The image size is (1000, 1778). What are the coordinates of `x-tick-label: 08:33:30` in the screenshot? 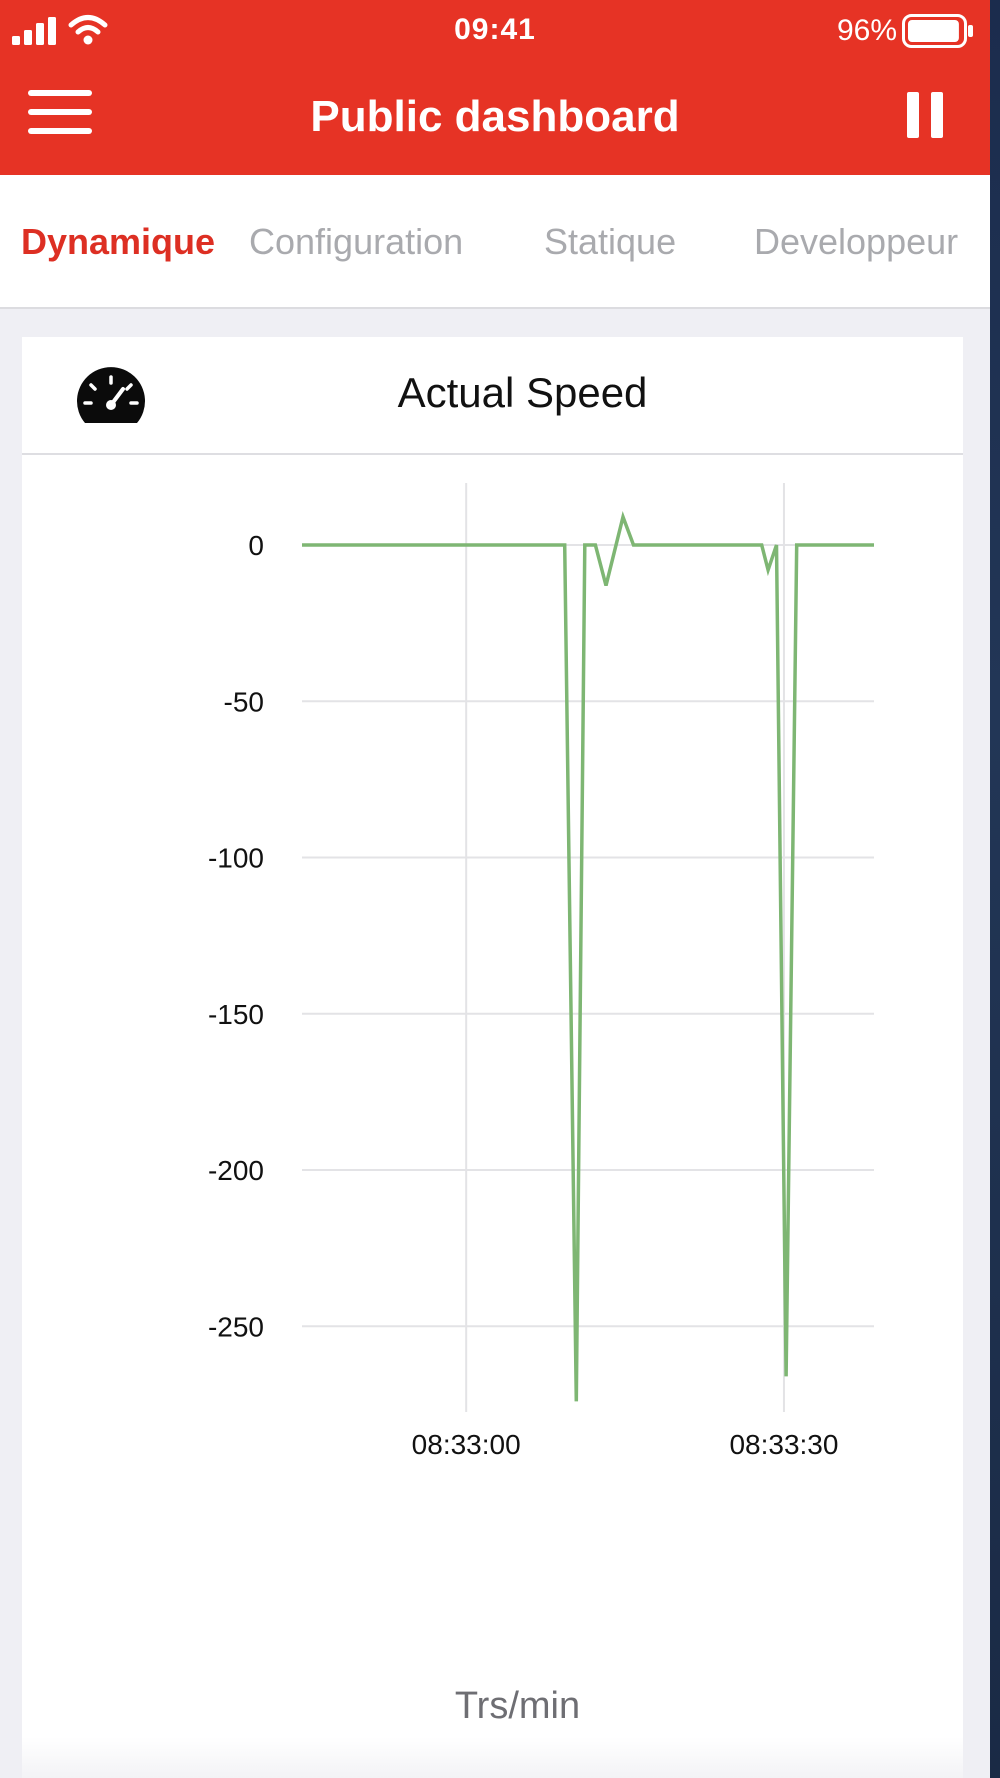 It's located at (783, 1443).